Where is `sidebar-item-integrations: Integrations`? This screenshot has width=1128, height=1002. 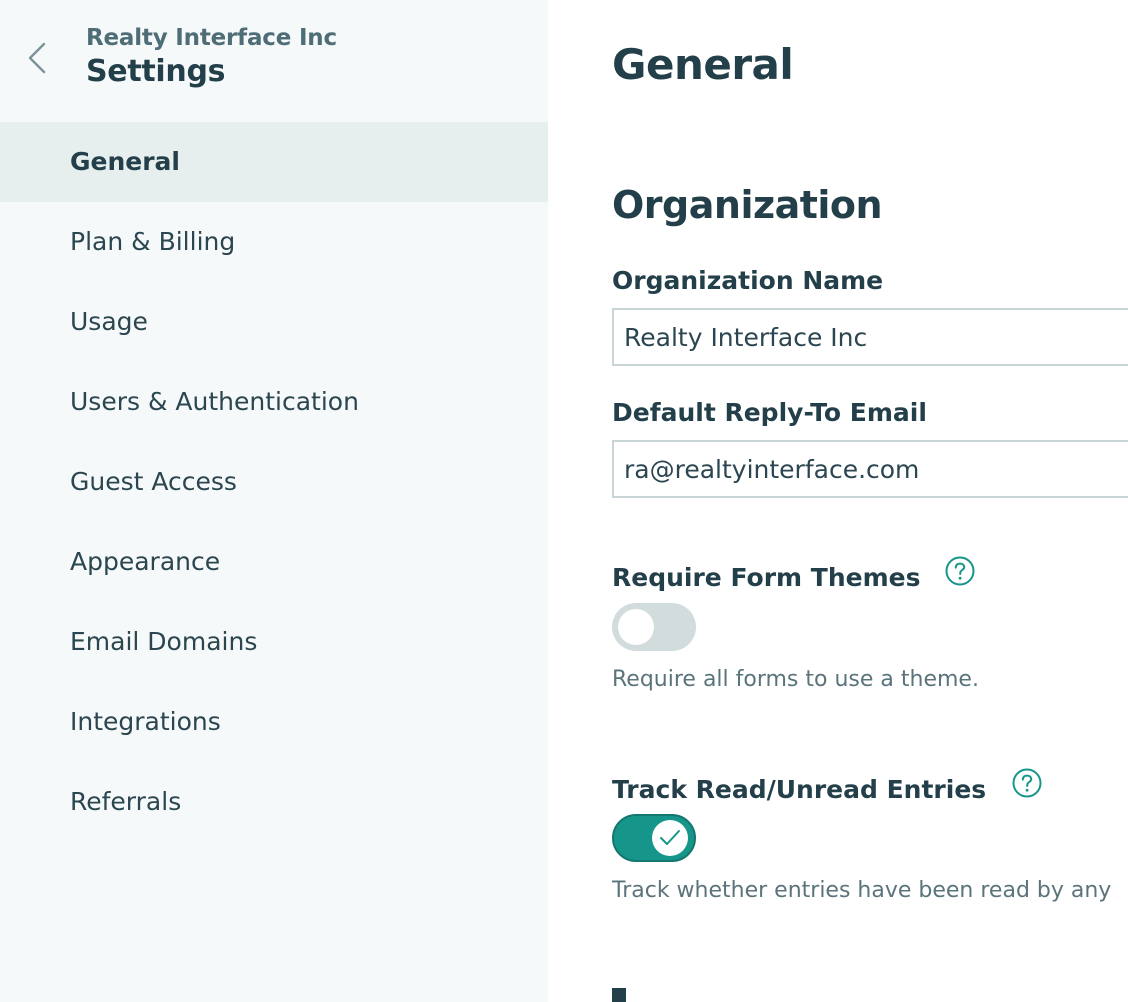 sidebar-item-integrations: Integrations is located at coordinates (274, 722).